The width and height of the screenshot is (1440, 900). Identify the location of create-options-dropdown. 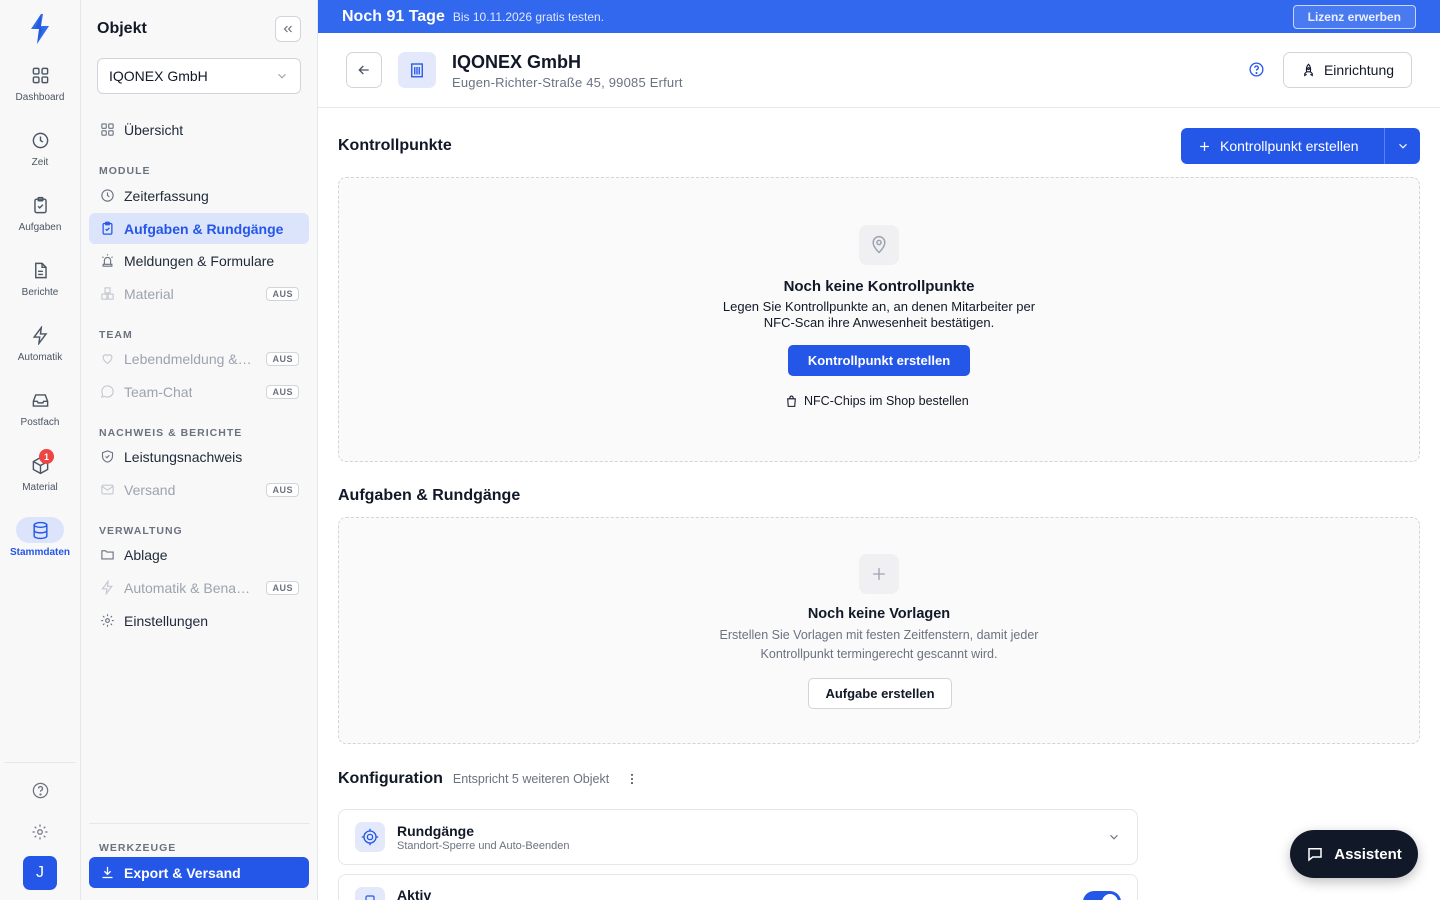
(1402, 146).